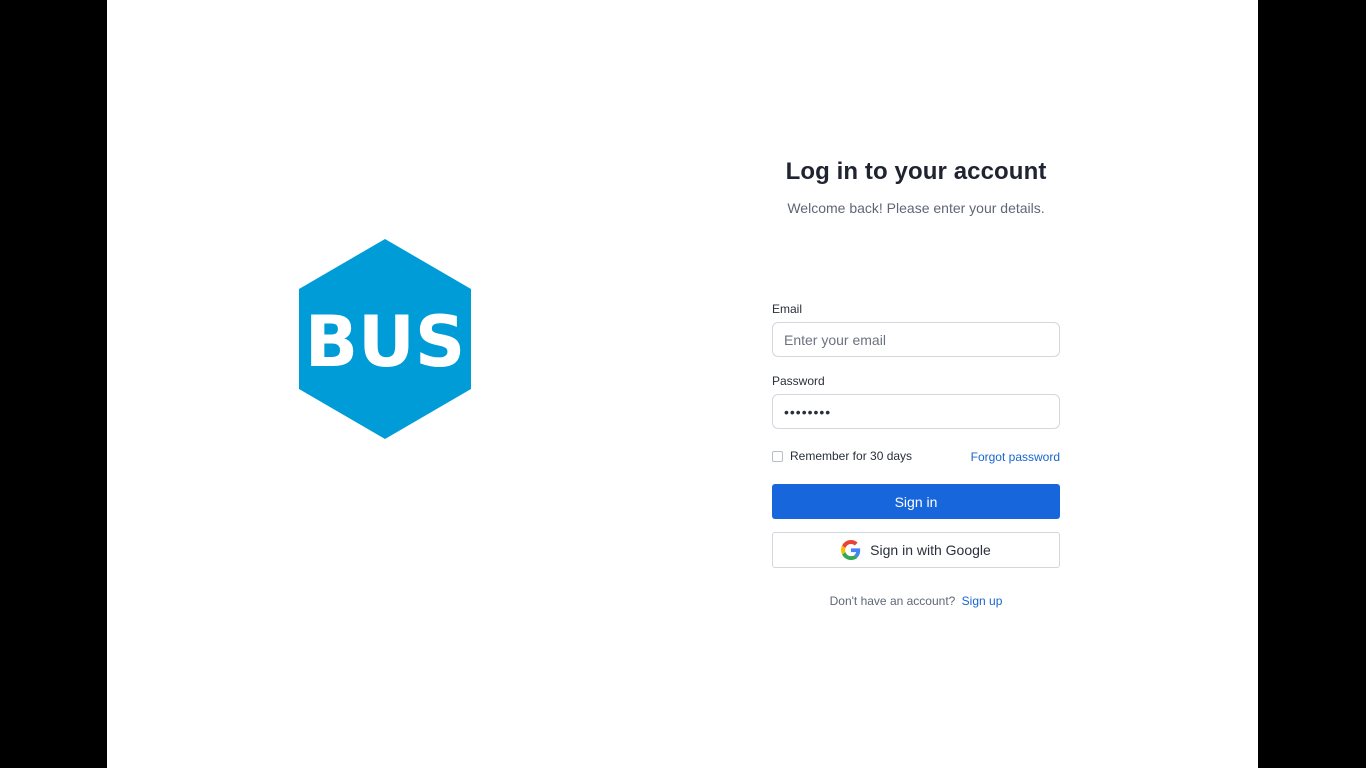 The width and height of the screenshot is (1366, 768). I want to click on email-label: Email, so click(787, 309).